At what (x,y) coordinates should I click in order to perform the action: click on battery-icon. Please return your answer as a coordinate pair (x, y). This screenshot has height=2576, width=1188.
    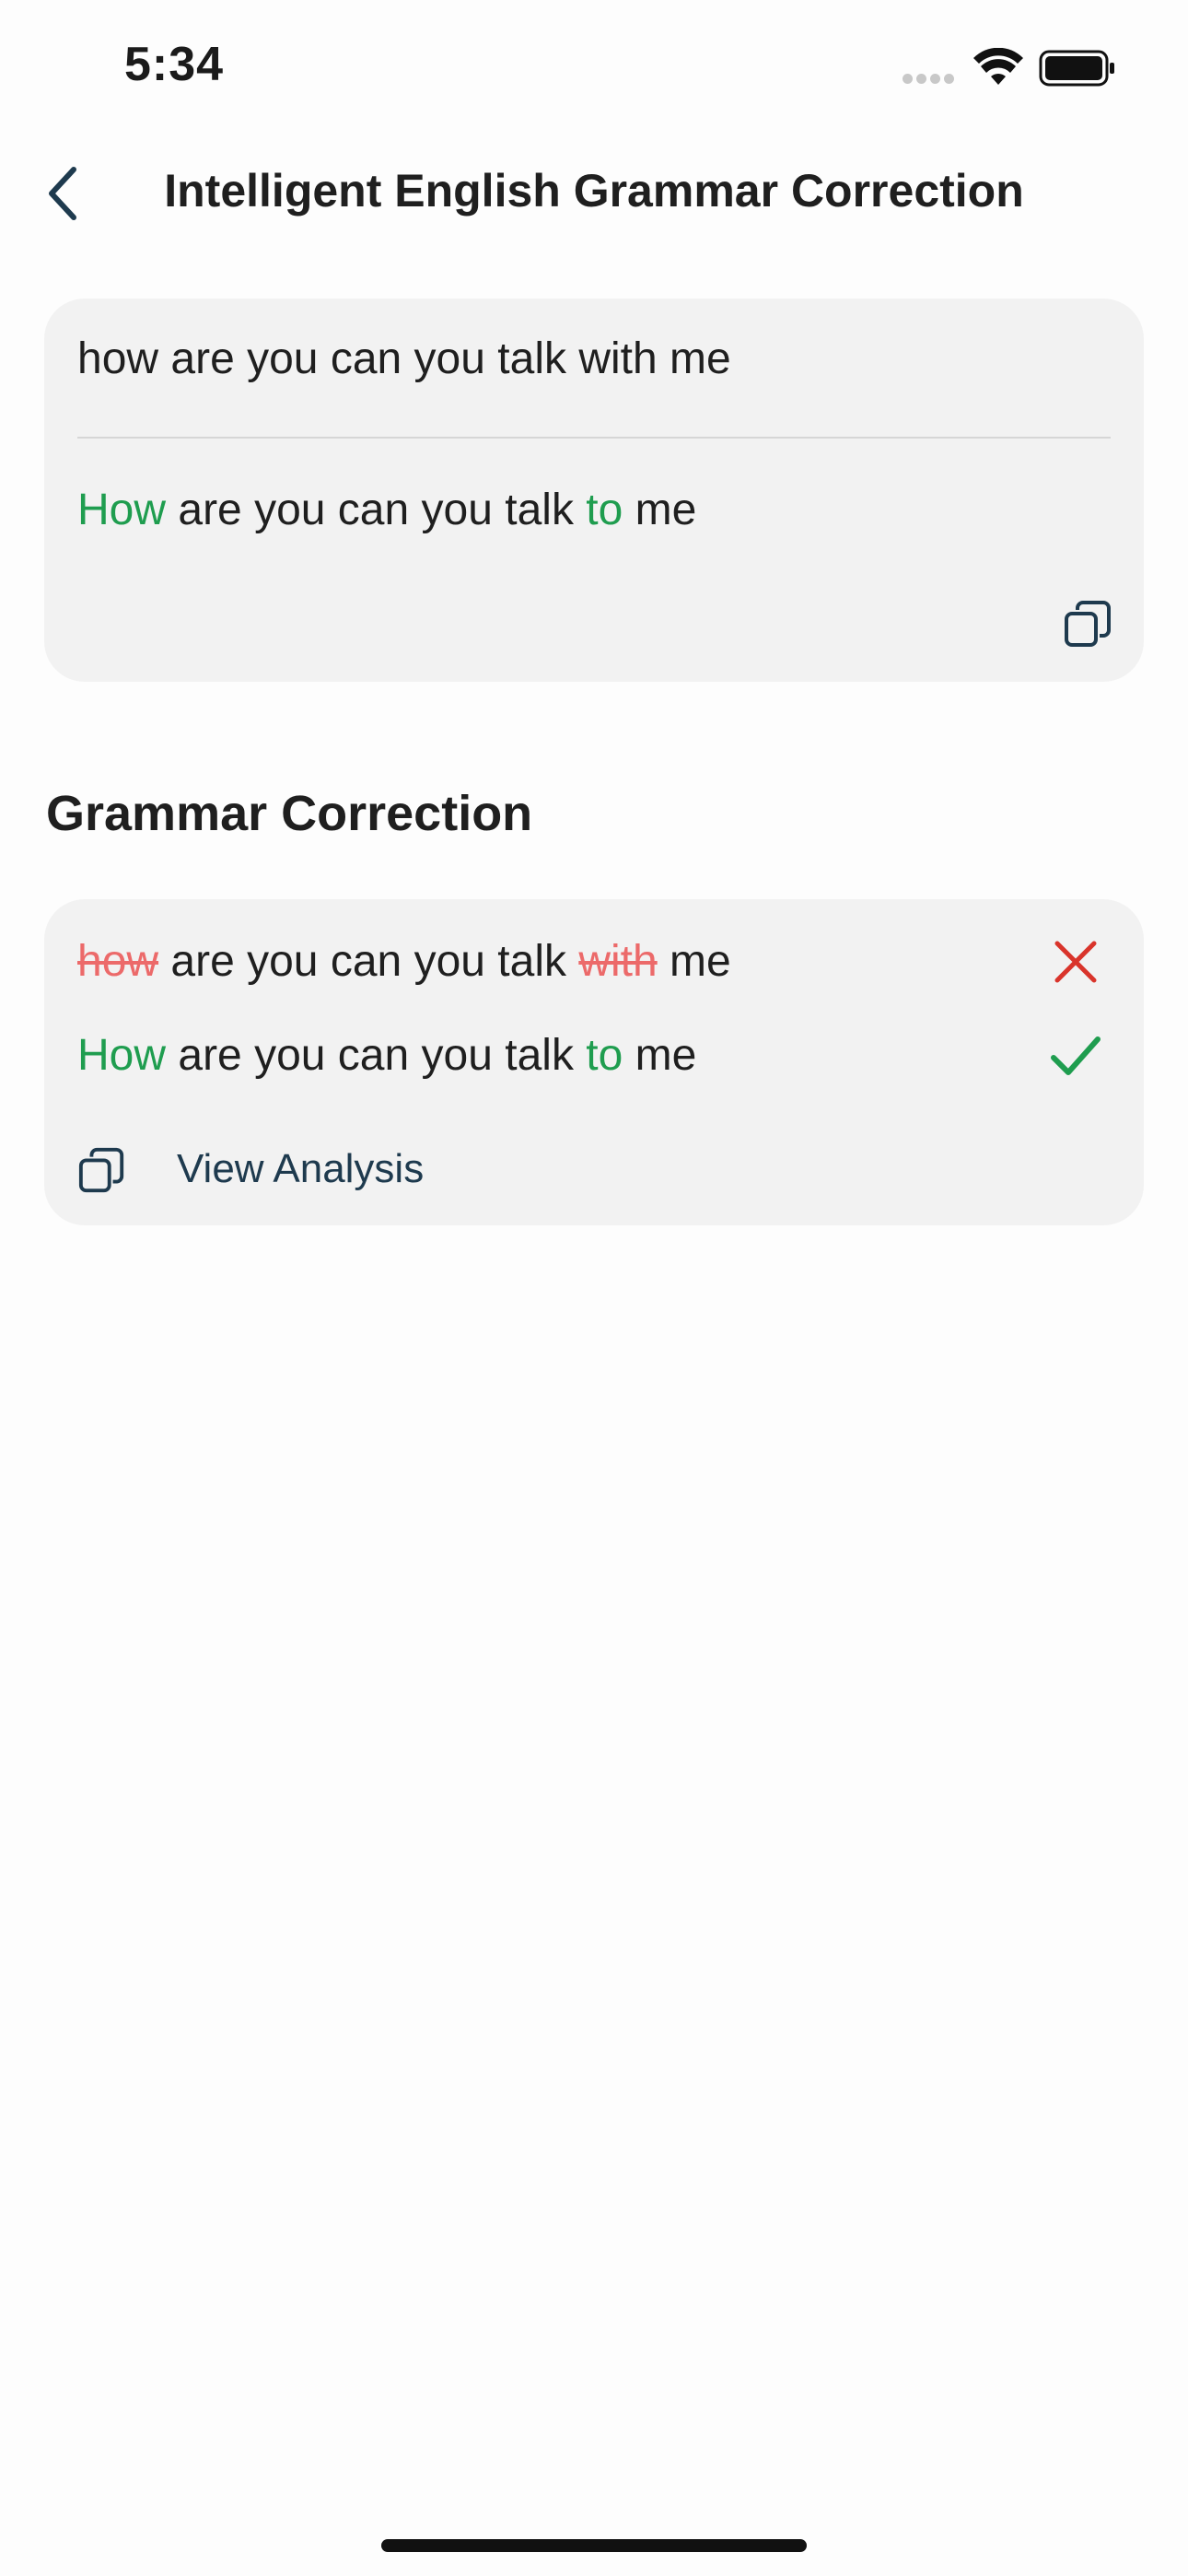
    Looking at the image, I should click on (1076, 68).